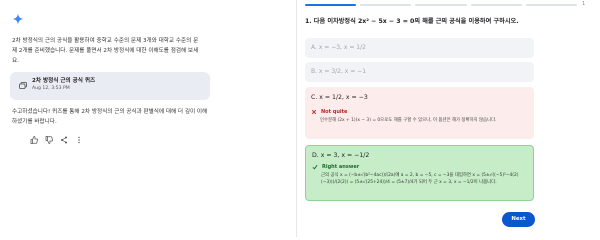 Image resolution: width=600 pixels, height=240 pixels. I want to click on share-icon, so click(64, 140).